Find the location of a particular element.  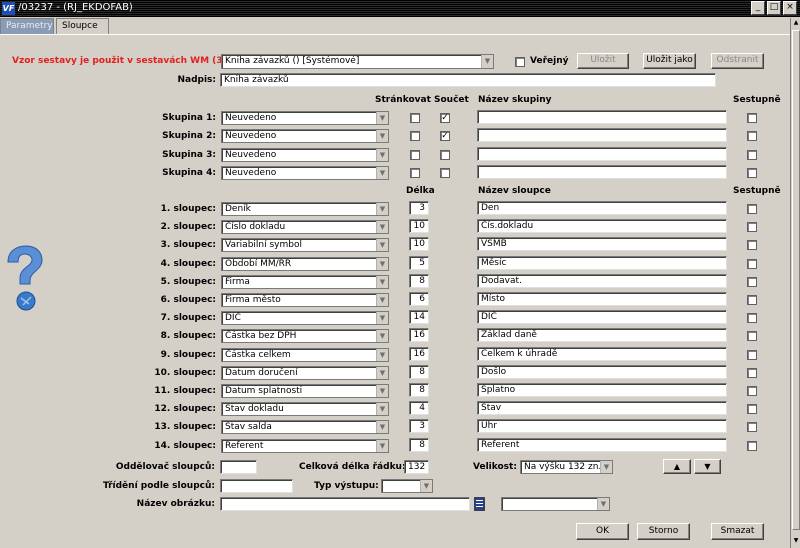

column-select: Částka celkem ▼ is located at coordinates (305, 355).